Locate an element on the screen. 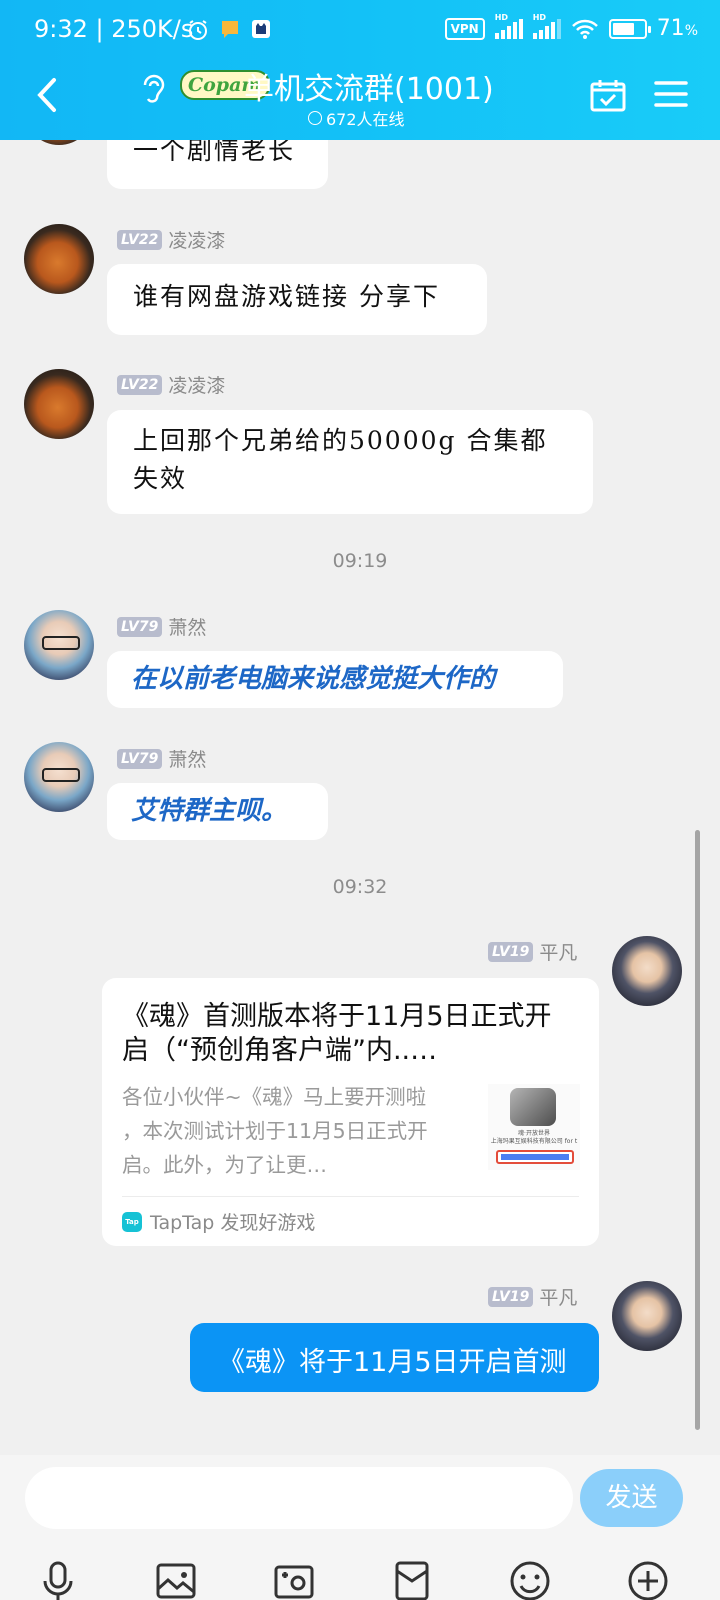  input-bar: 发送 is located at coordinates (360, 1527).